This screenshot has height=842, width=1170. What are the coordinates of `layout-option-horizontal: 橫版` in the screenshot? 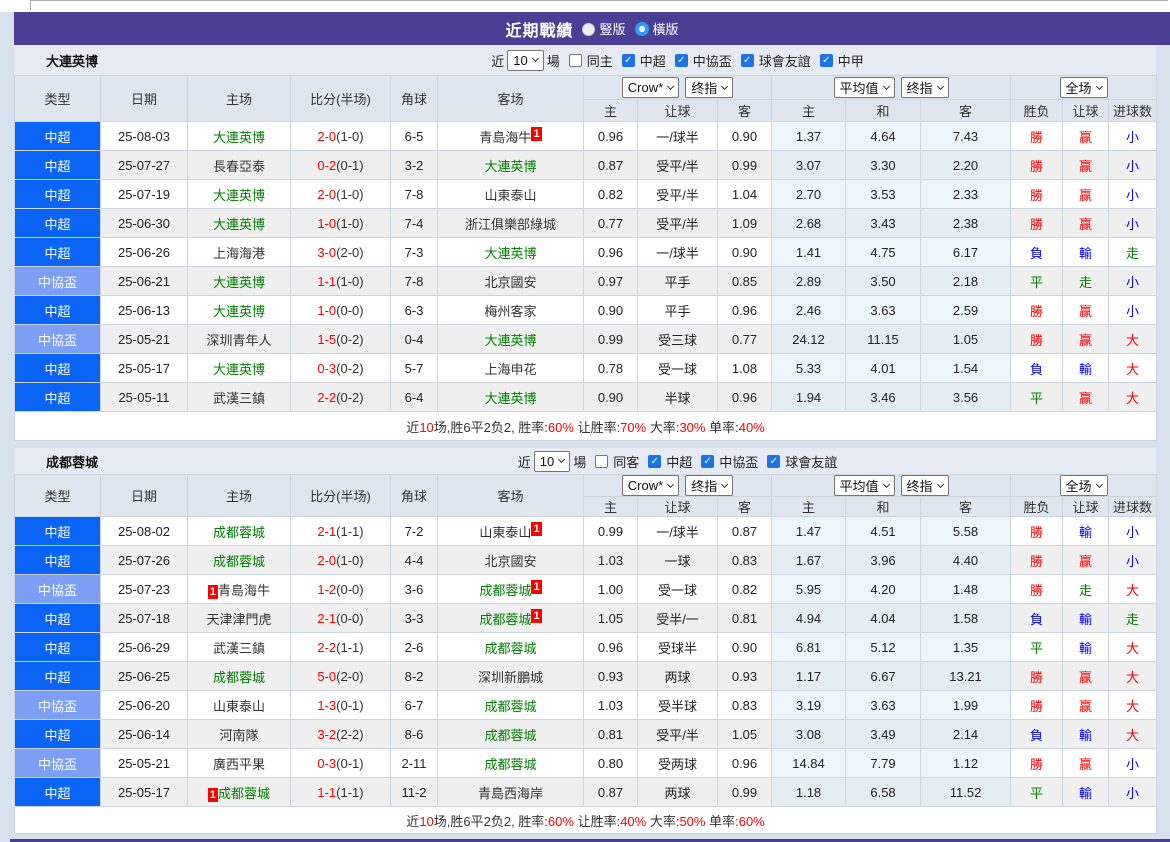 It's located at (656, 28).